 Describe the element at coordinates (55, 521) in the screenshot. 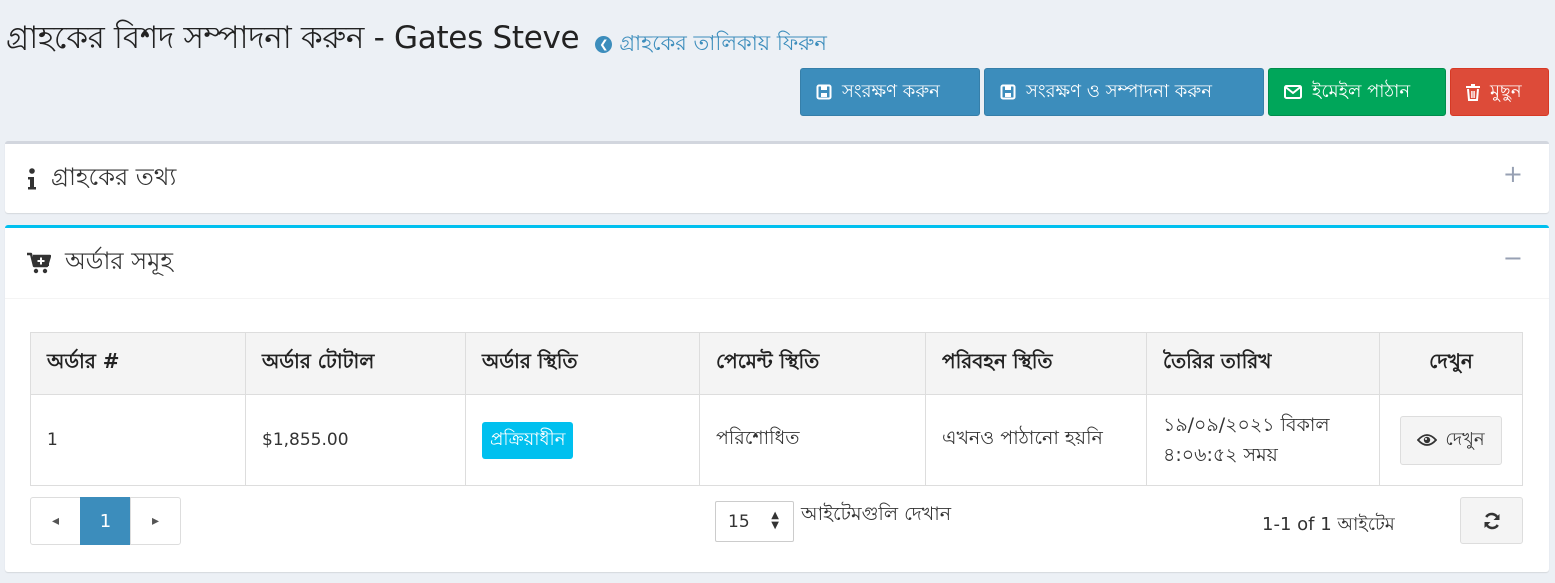

I see `previous-page-button: ◂` at that location.